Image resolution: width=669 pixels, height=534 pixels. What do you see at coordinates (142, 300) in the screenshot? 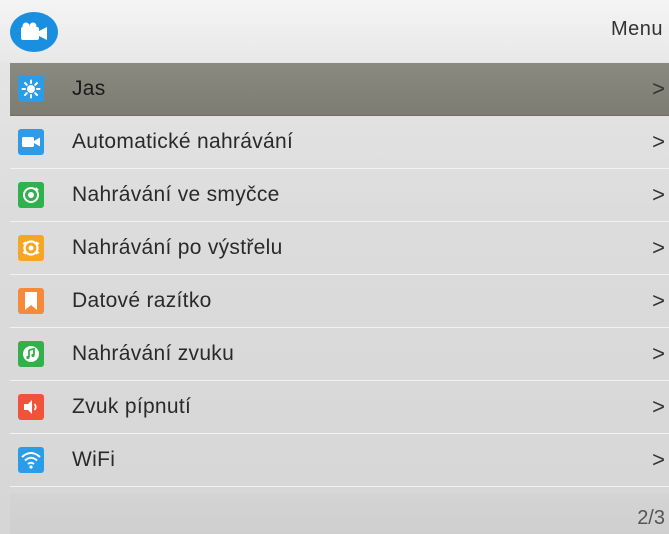
I see `menu-item-label: Datové razítko` at bounding box center [142, 300].